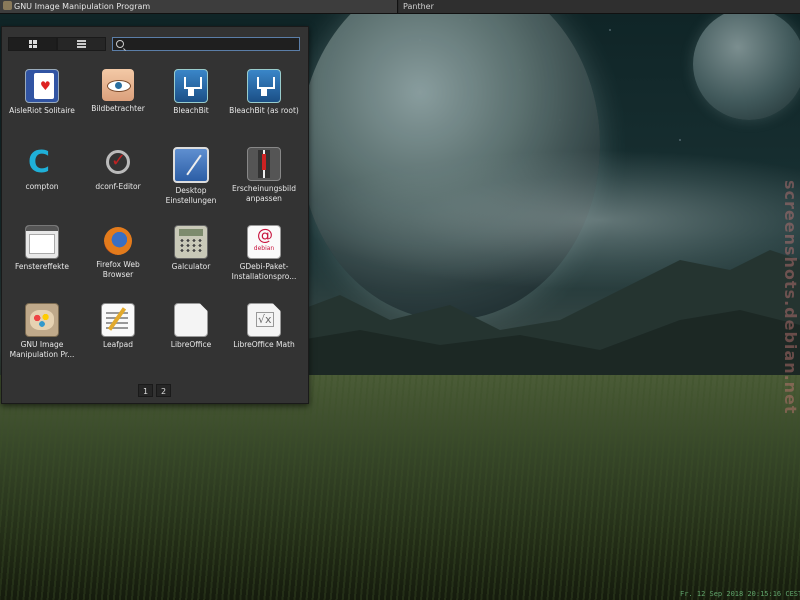  What do you see at coordinates (118, 186) in the screenshot?
I see `app-label: dconf-Editor` at bounding box center [118, 186].